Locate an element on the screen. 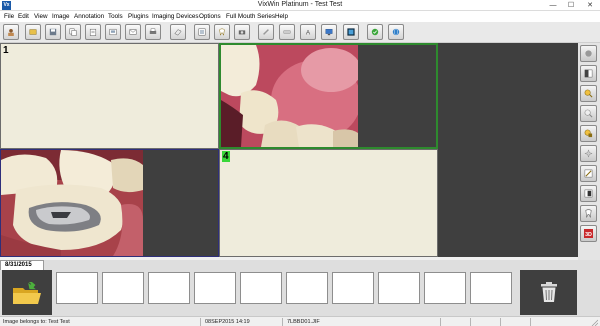 The height and width of the screenshot is (326, 600). pan-button is located at coordinates (588, 133).